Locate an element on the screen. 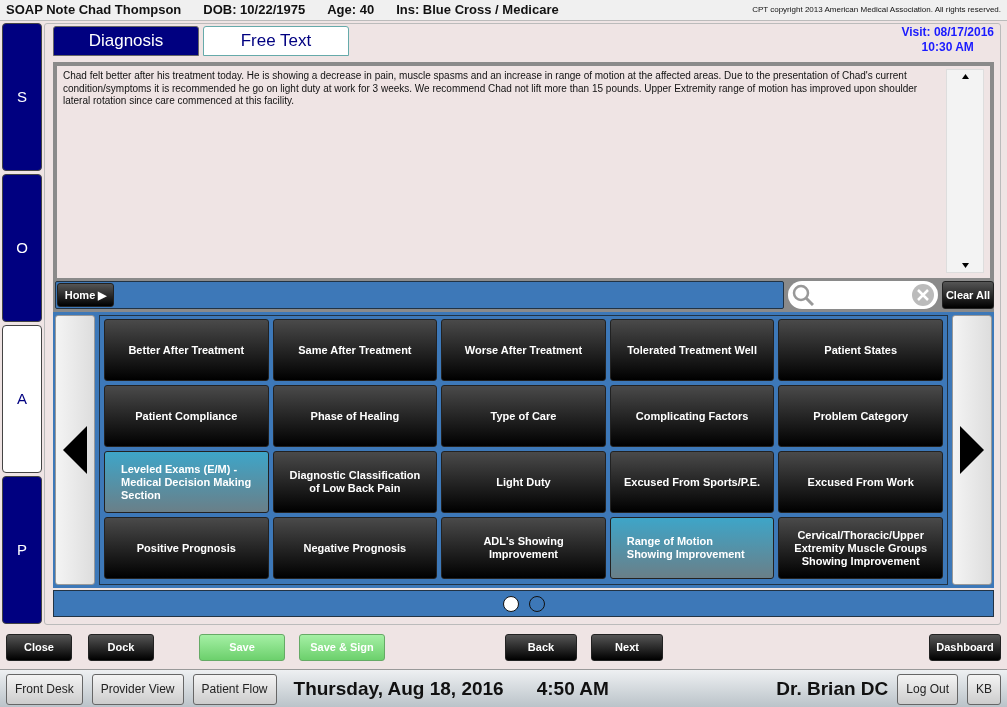 The height and width of the screenshot is (707, 1007). scrollbar is located at coordinates (965, 171).